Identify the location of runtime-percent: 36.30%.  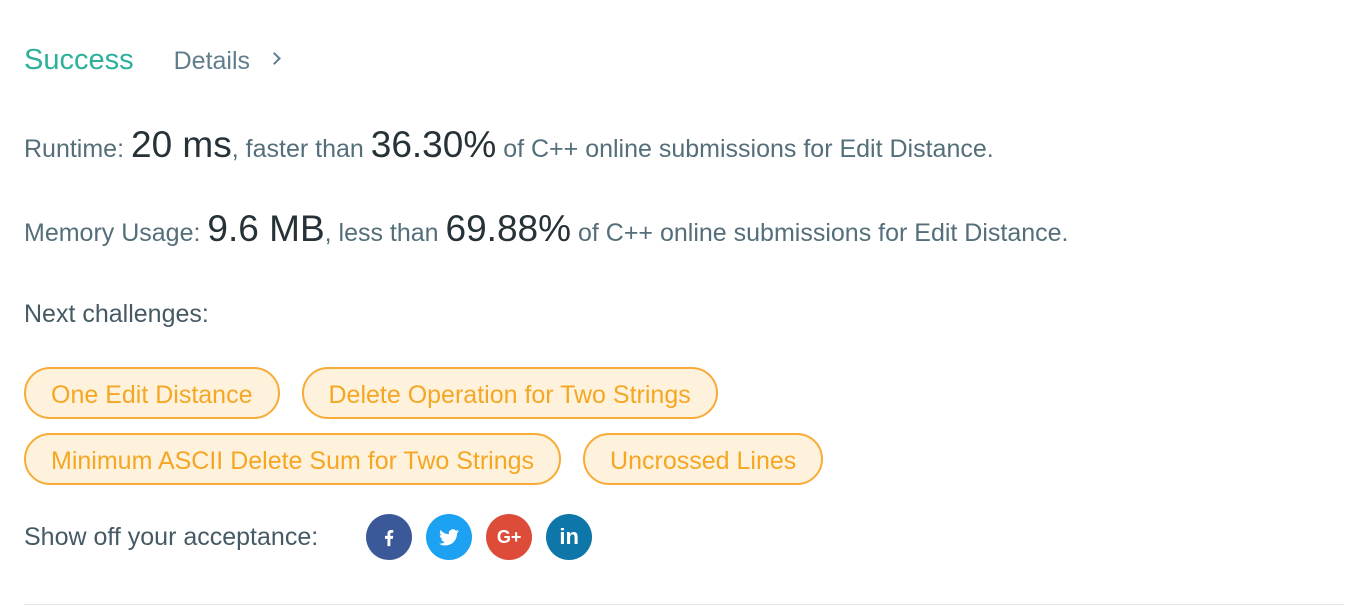
(433, 144).